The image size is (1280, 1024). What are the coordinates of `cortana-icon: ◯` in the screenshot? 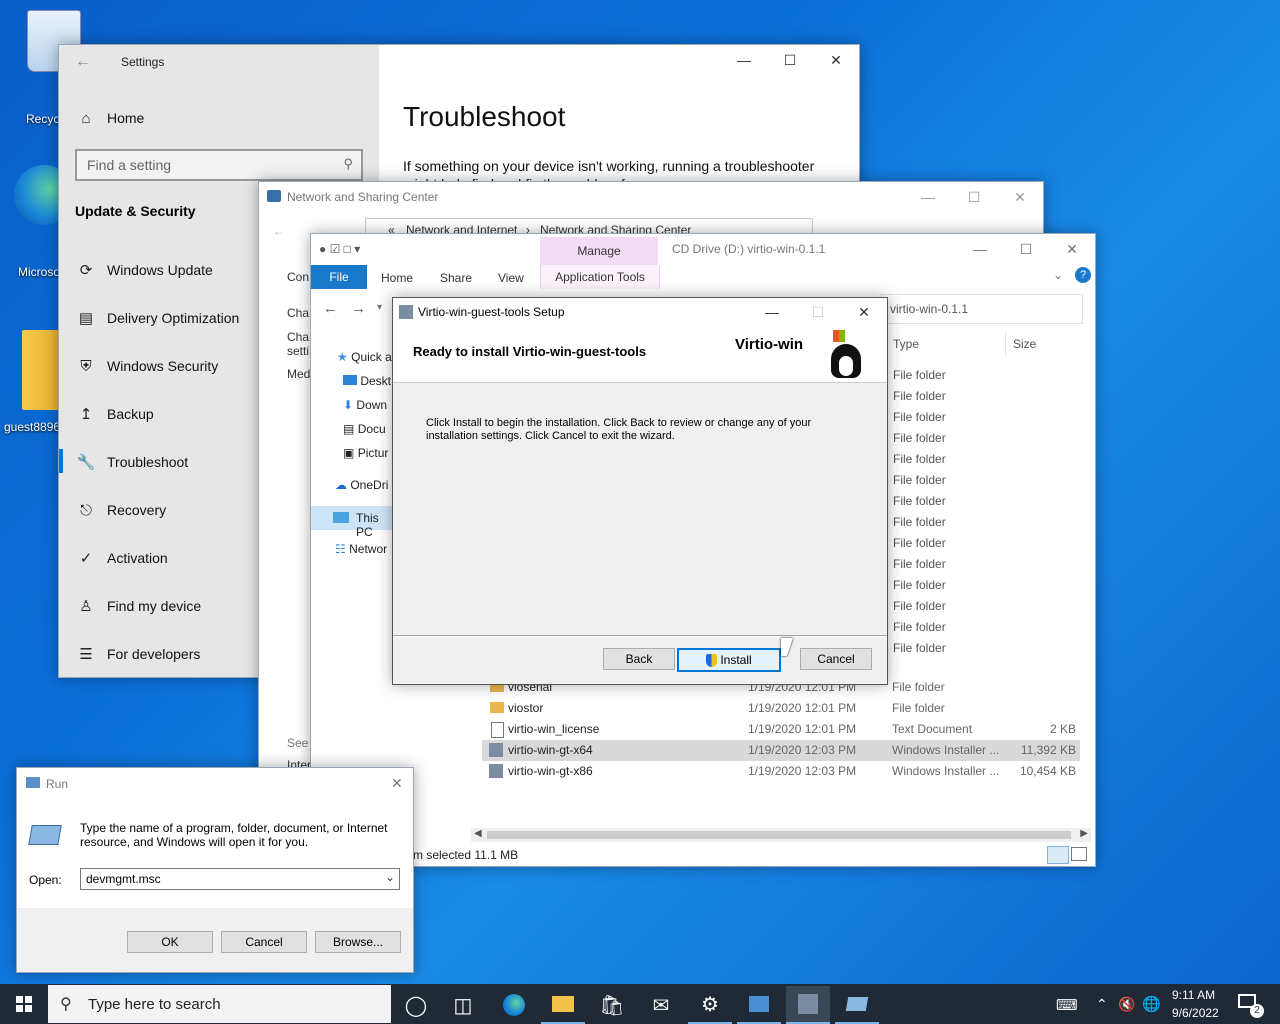 It's located at (416, 1005).